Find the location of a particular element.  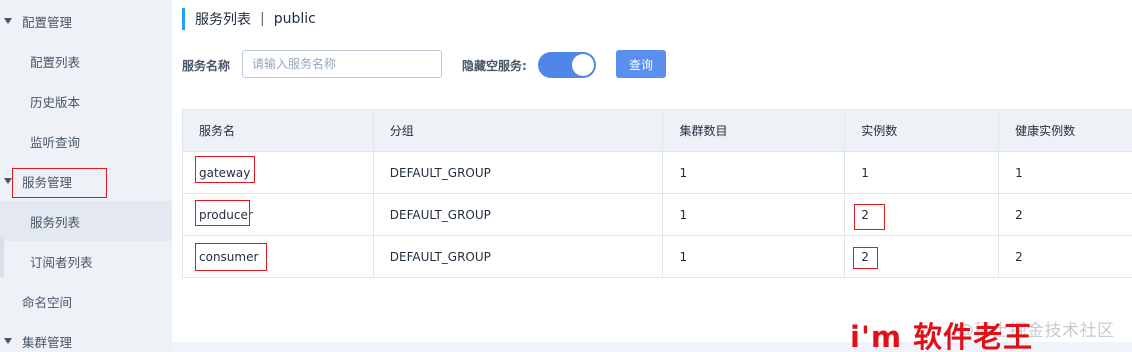

sidebar-item-label: 监听查询 is located at coordinates (55, 142).